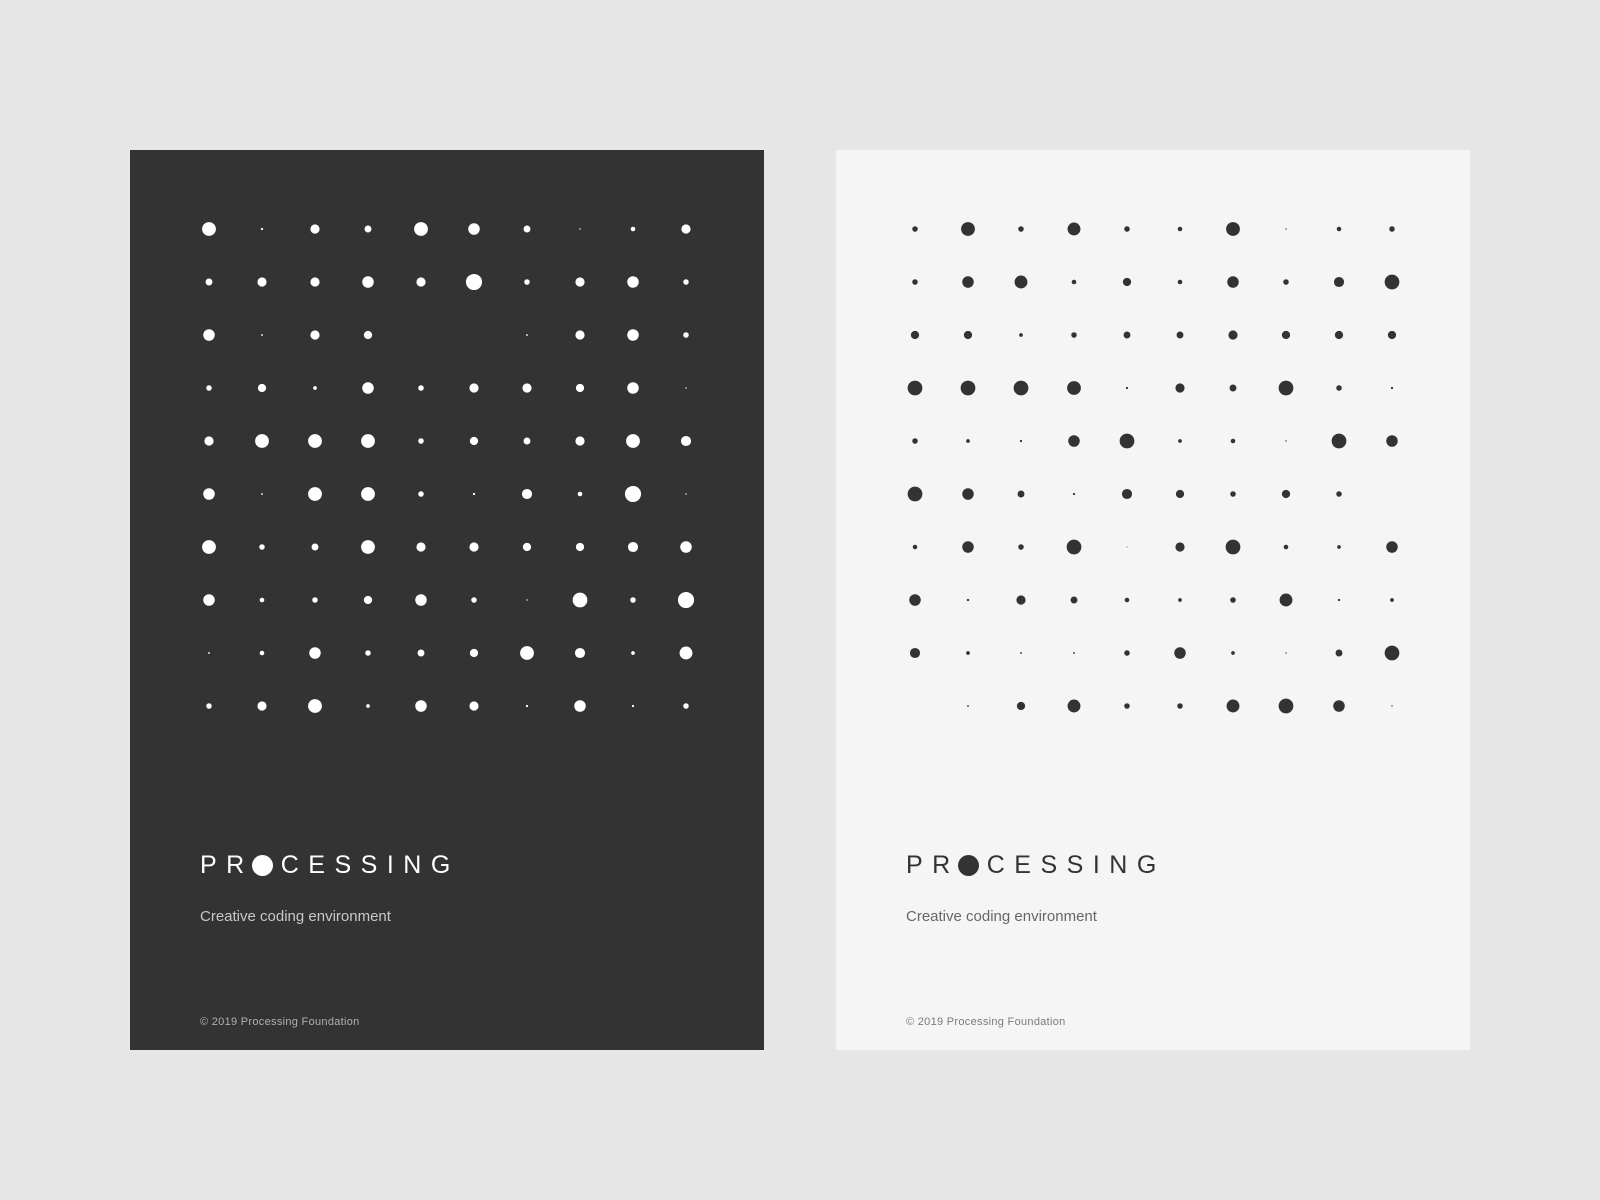  Describe the element at coordinates (227, 864) in the screenshot. I see `wordmark-text-before: PR` at that location.